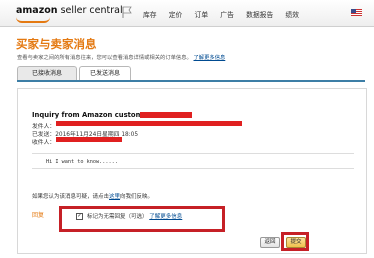 This screenshot has width=374, height=258. Describe the element at coordinates (202, 15) in the screenshot. I see `nav-item-orders: 订单` at that location.